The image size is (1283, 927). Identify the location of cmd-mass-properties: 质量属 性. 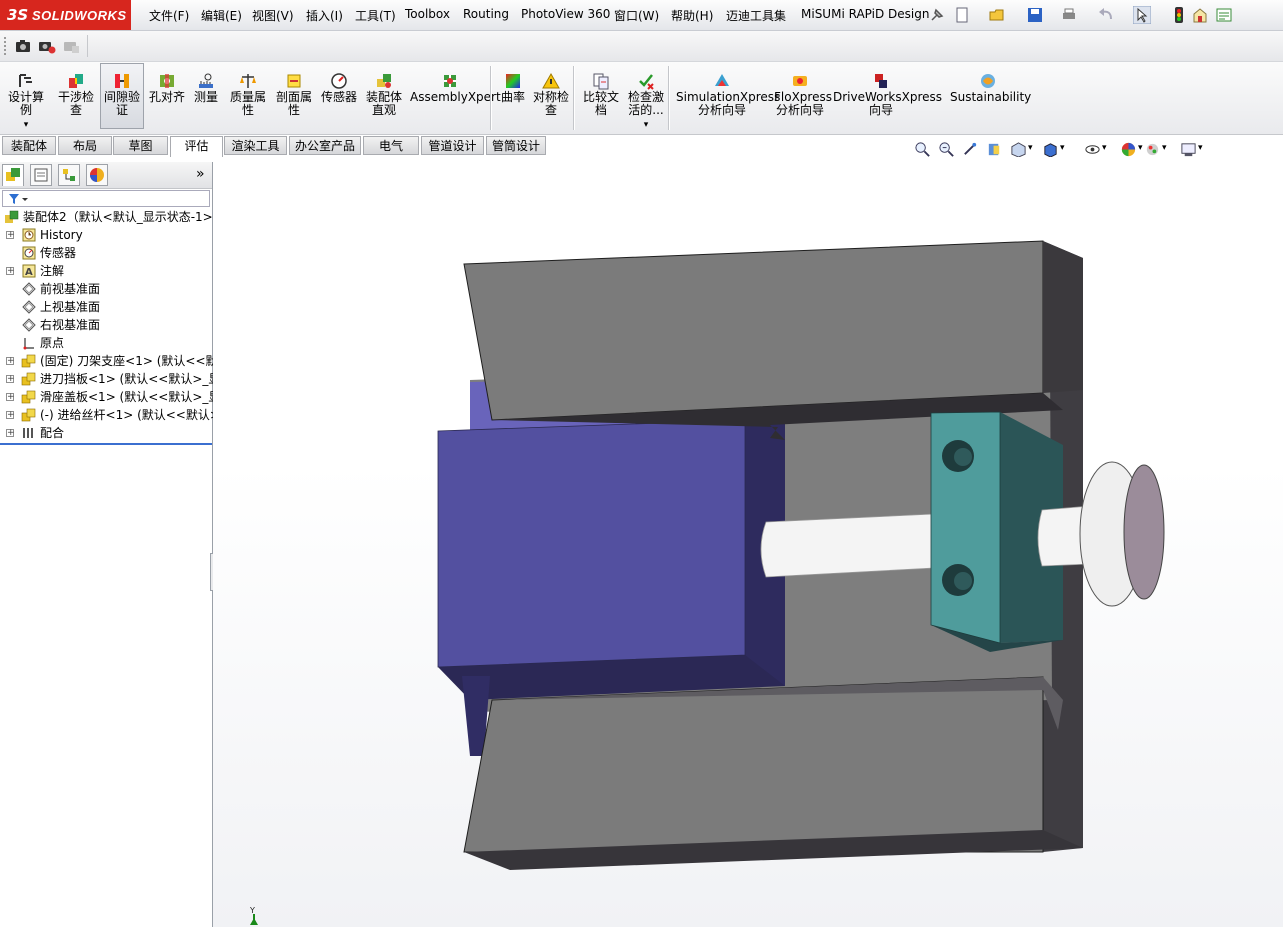
(248, 94).